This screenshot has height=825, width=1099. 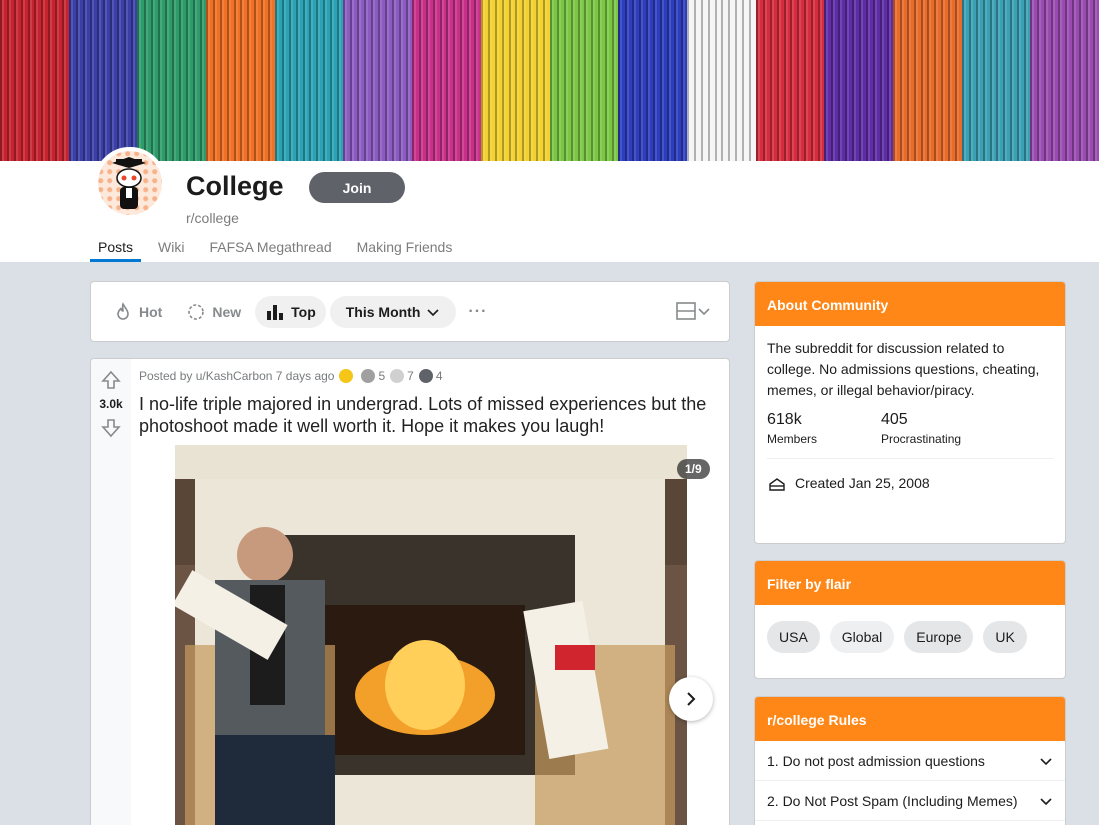 What do you see at coordinates (792, 439) in the screenshot?
I see `members-label: Members` at bounding box center [792, 439].